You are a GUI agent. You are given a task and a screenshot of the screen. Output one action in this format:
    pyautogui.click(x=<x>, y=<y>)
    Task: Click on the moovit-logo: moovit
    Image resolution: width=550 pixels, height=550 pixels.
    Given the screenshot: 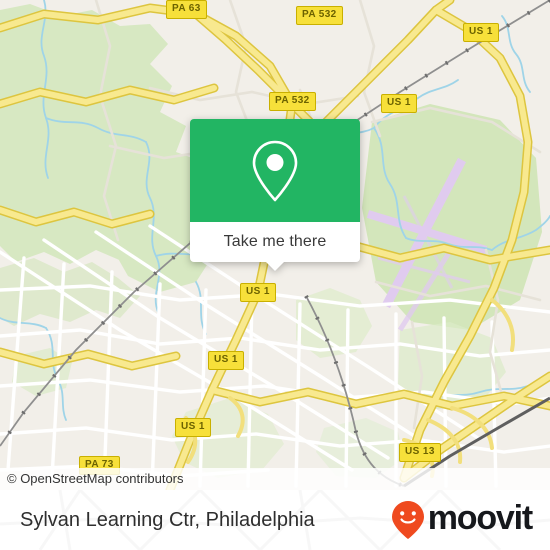 What is the action you would take?
    pyautogui.click(x=462, y=520)
    